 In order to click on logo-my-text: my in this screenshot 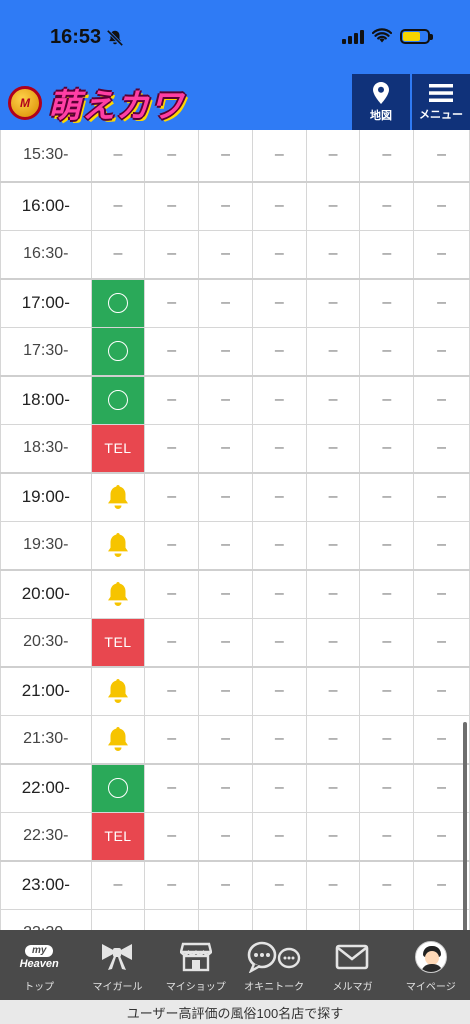, I will do `click(39, 950)`.